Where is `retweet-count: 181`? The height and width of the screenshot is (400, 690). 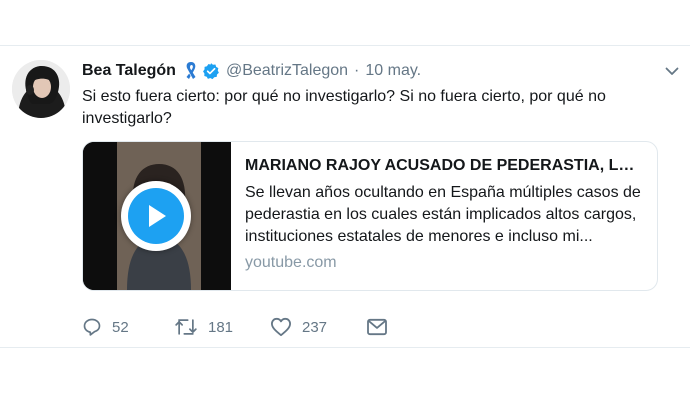
retweet-count: 181 is located at coordinates (221, 327).